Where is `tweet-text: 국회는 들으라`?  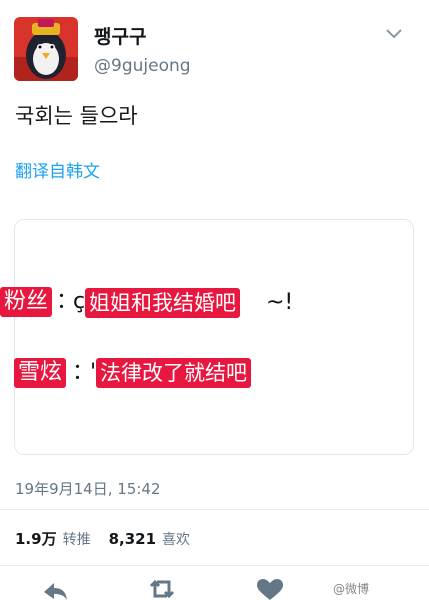
tweet-text: 국회는 들으라 is located at coordinates (76, 116).